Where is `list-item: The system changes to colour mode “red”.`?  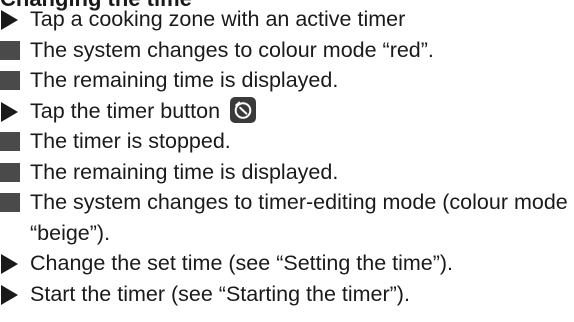
list-item: The system changes to colour mode “red”. is located at coordinates (287, 50).